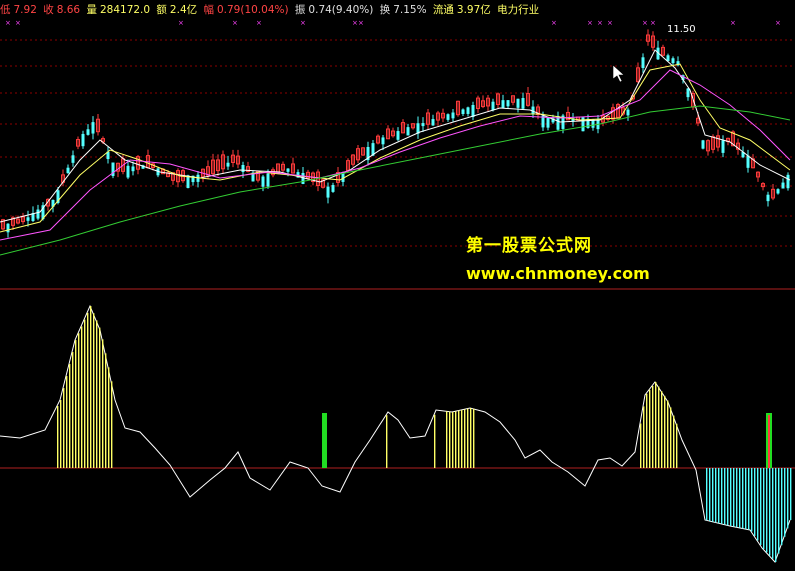  I want to click on oscillator-green-bar, so click(324, 440).